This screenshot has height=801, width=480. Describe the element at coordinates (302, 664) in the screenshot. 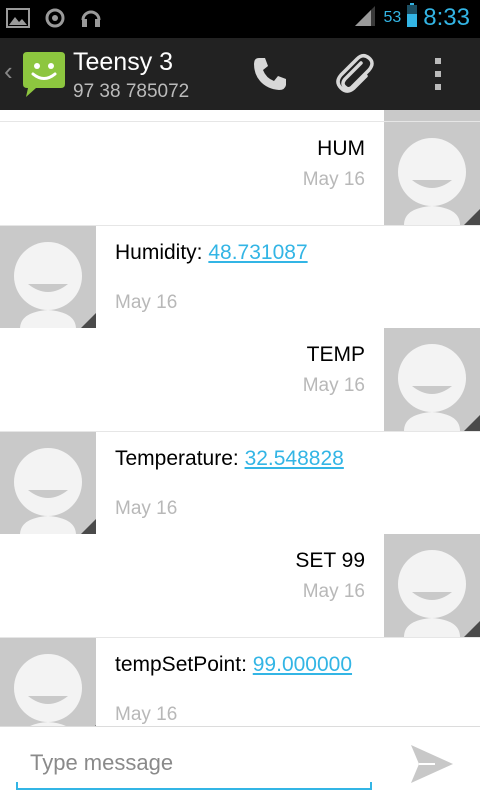

I see `phone-number-link: 99.000000` at that location.